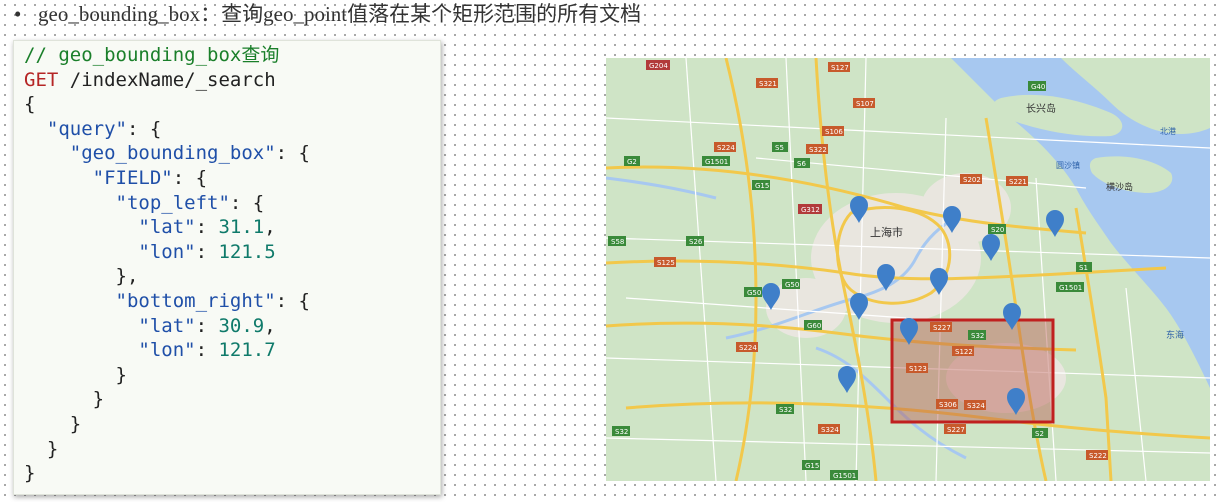 The image size is (1221, 502). I want to click on road-shield-g1501b: G1501, so click(1070, 287).